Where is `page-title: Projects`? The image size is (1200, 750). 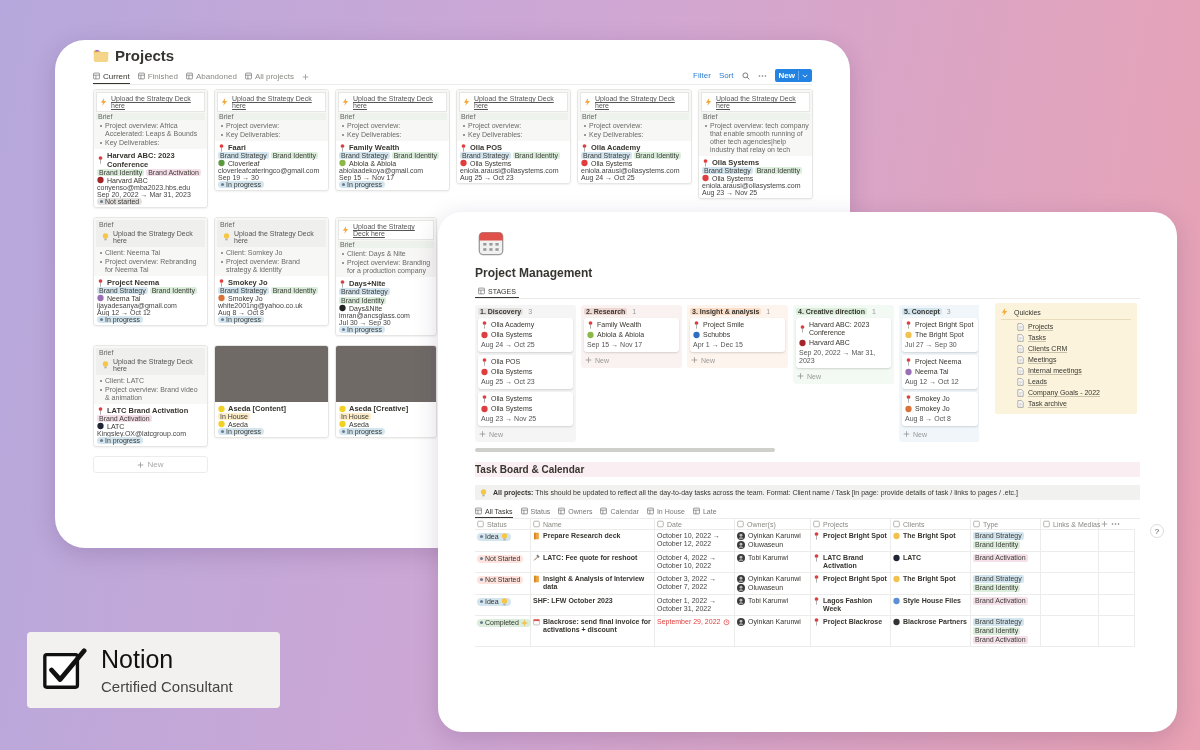
page-title: Projects is located at coordinates (145, 55).